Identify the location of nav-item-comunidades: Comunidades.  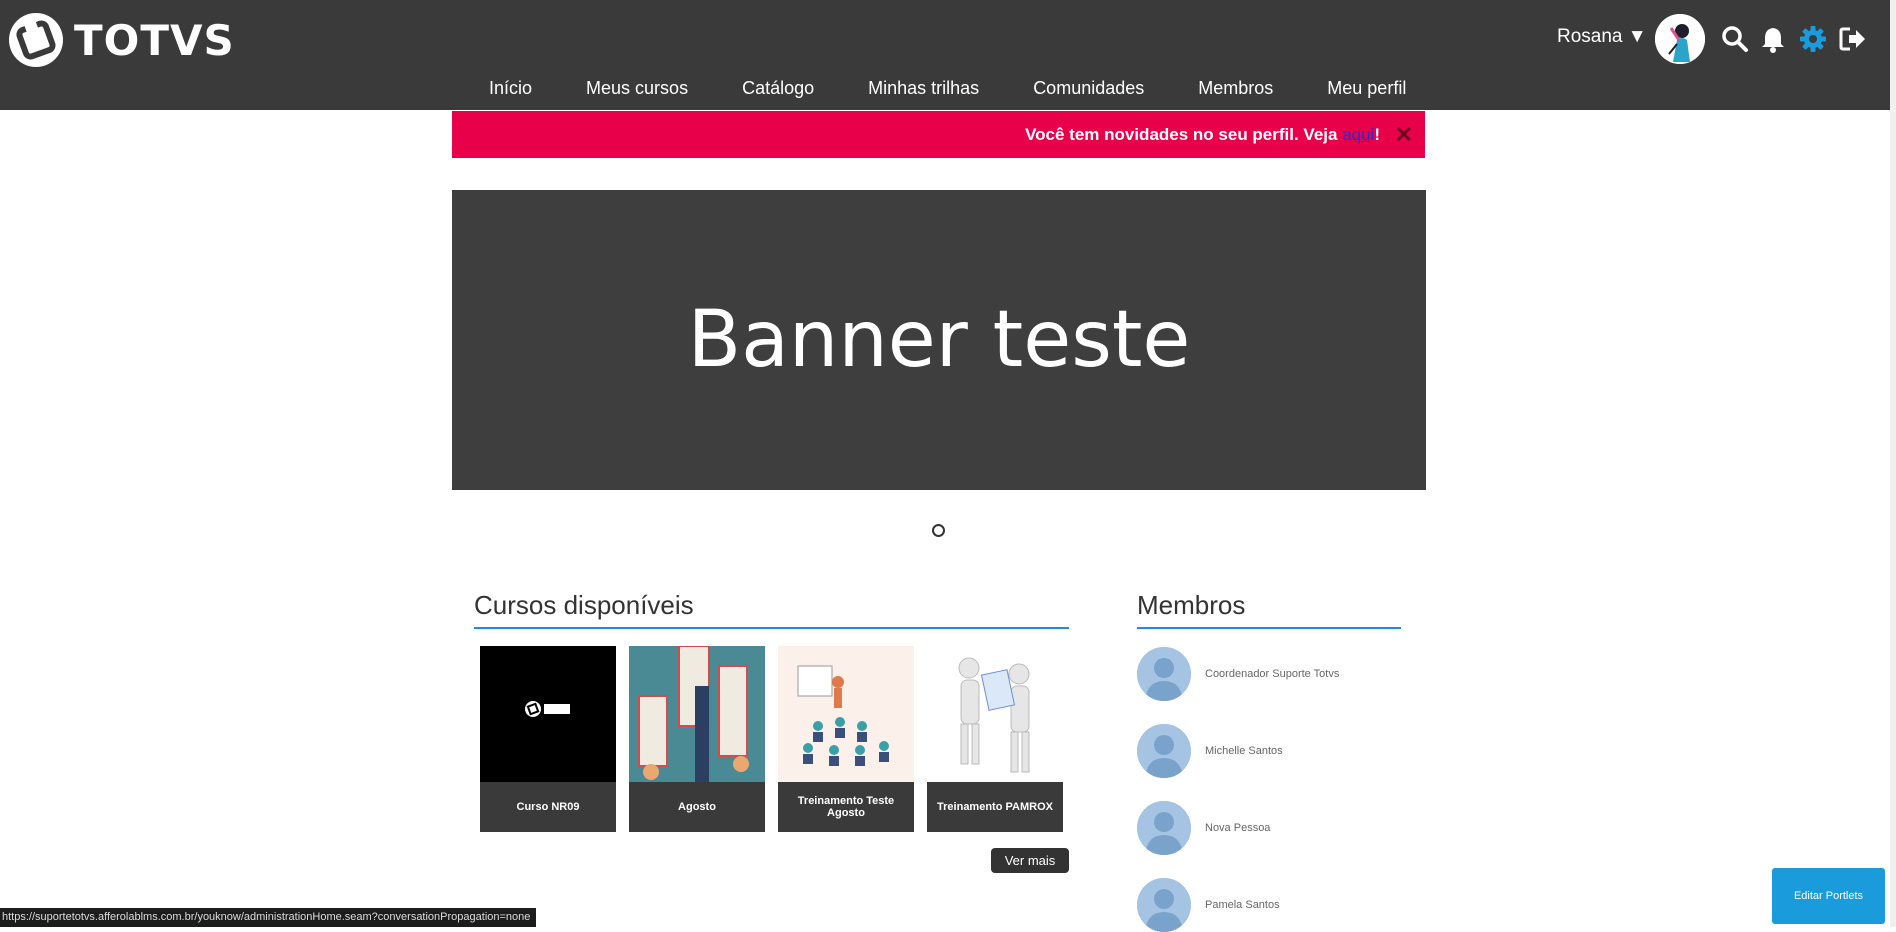
(1088, 88).